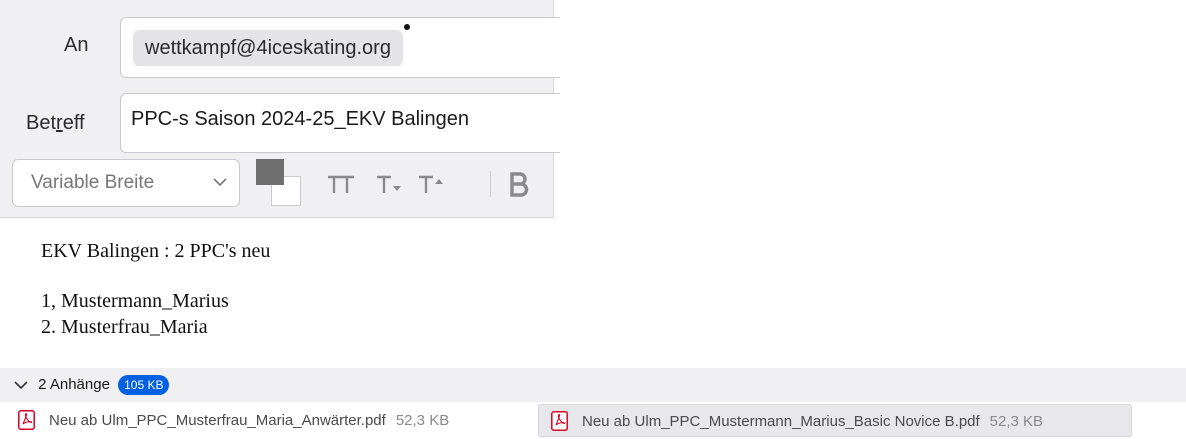 This screenshot has height=439, width=1186. Describe the element at coordinates (73, 123) in the screenshot. I see `subject-label-part2: eff` at that location.